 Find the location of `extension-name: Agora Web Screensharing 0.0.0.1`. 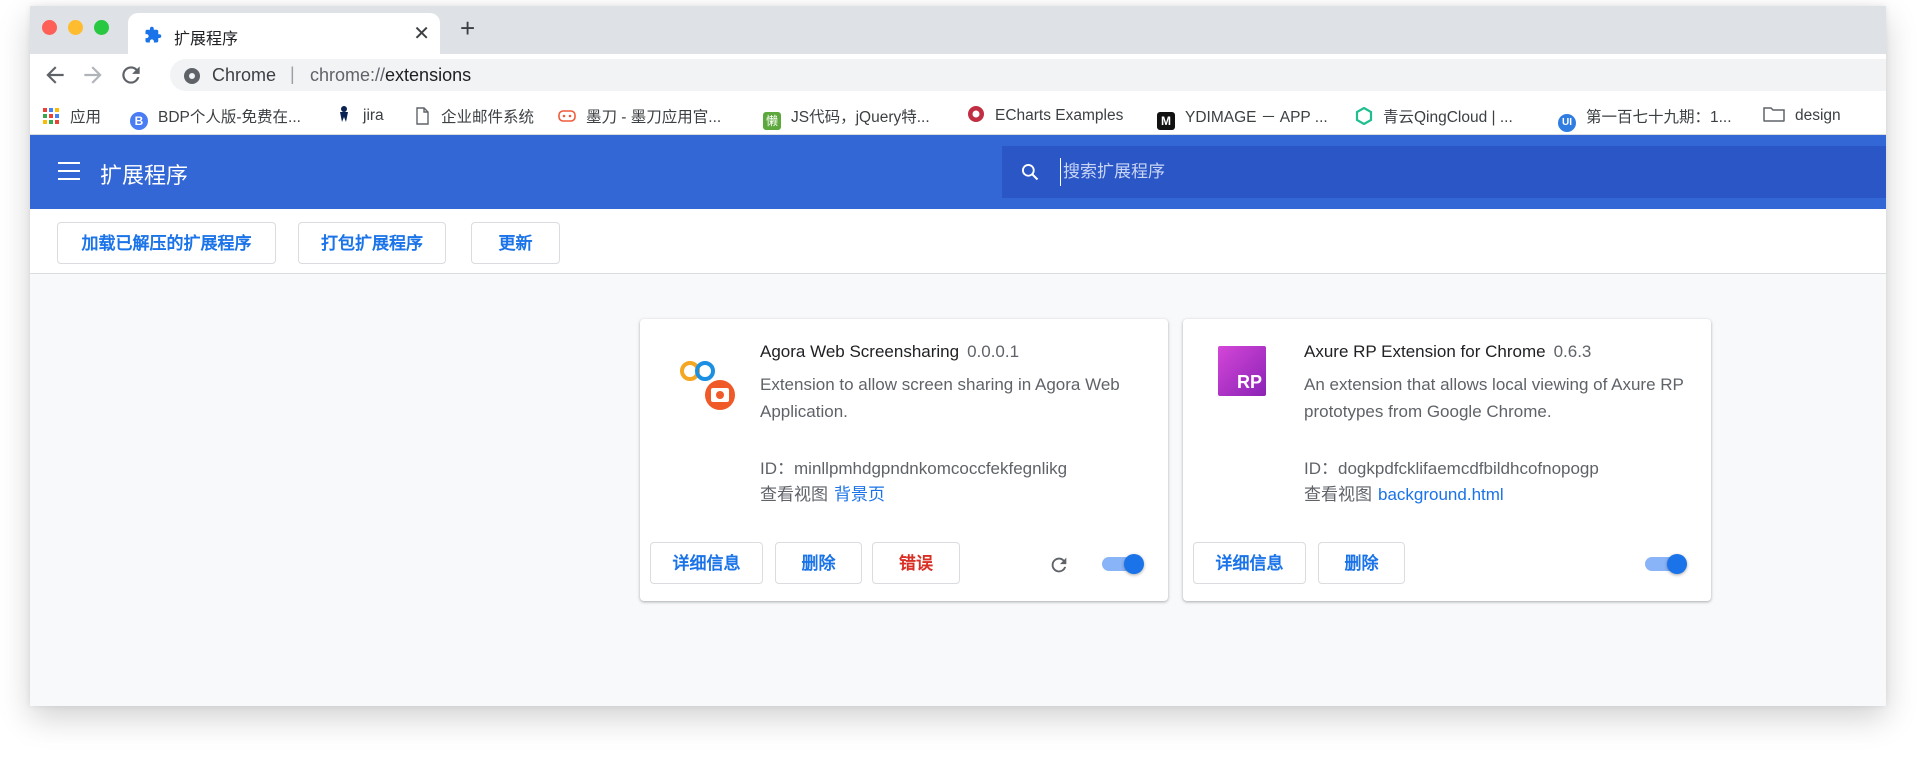

extension-name: Agora Web Screensharing 0.0.0.1 is located at coordinates (889, 352).